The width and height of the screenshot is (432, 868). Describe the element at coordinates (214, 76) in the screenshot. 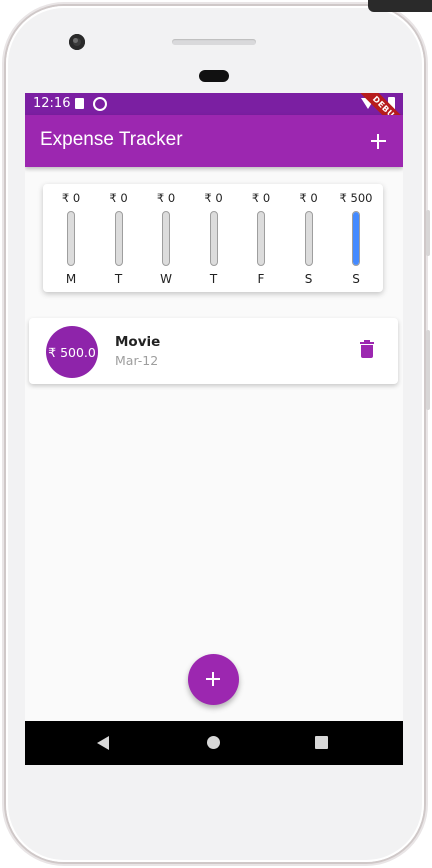

I see `proximity-sensor` at that location.